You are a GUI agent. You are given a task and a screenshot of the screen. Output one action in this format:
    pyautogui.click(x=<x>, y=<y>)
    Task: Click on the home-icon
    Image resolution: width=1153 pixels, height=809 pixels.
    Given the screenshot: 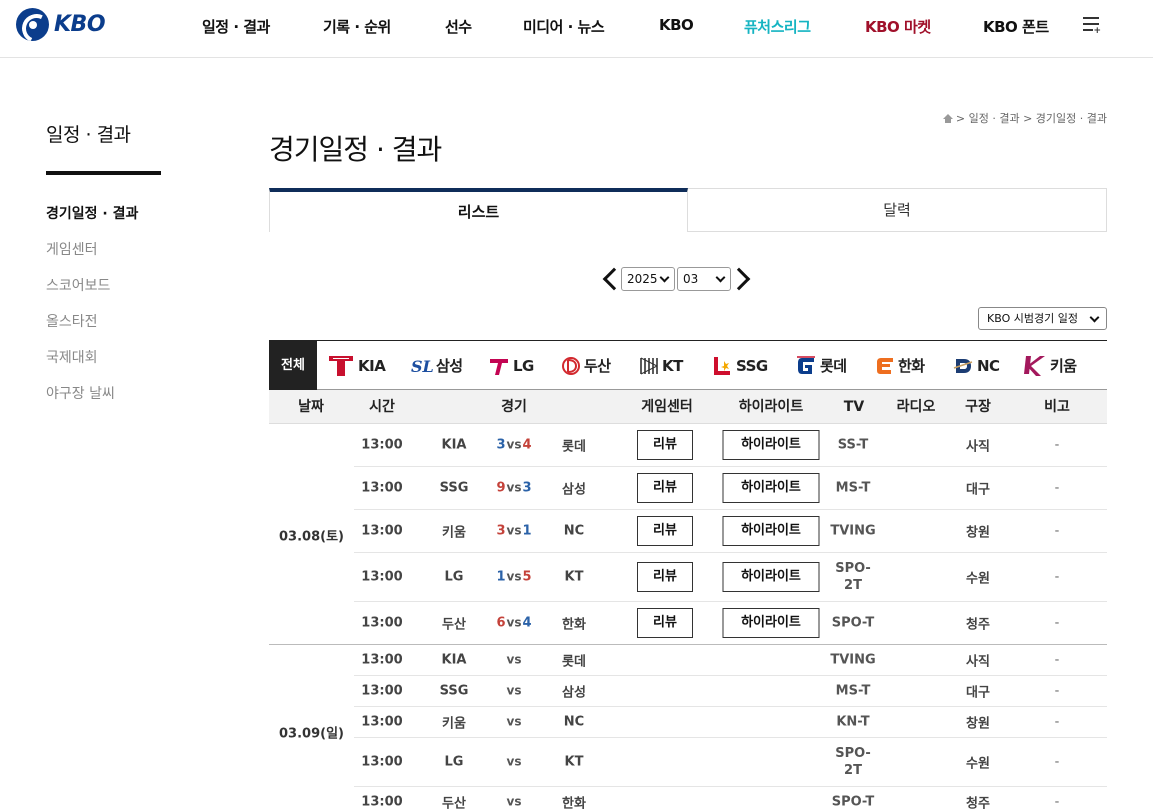 What is the action you would take?
    pyautogui.click(x=947, y=118)
    